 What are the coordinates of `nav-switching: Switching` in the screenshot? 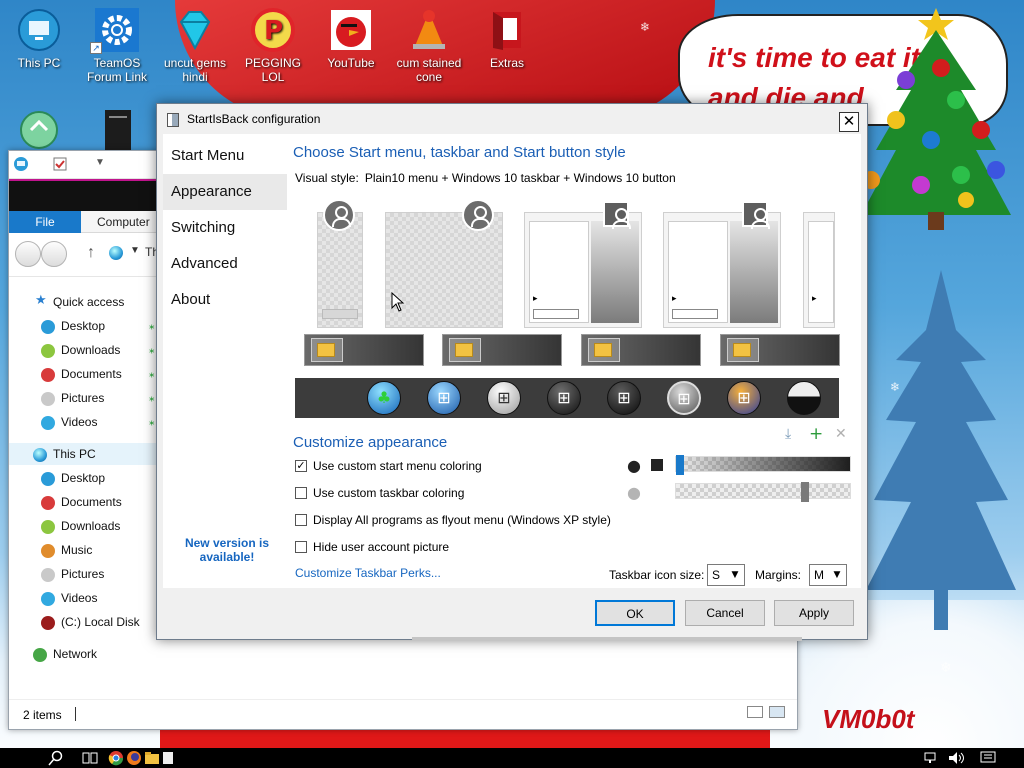 It's located at (225, 228).